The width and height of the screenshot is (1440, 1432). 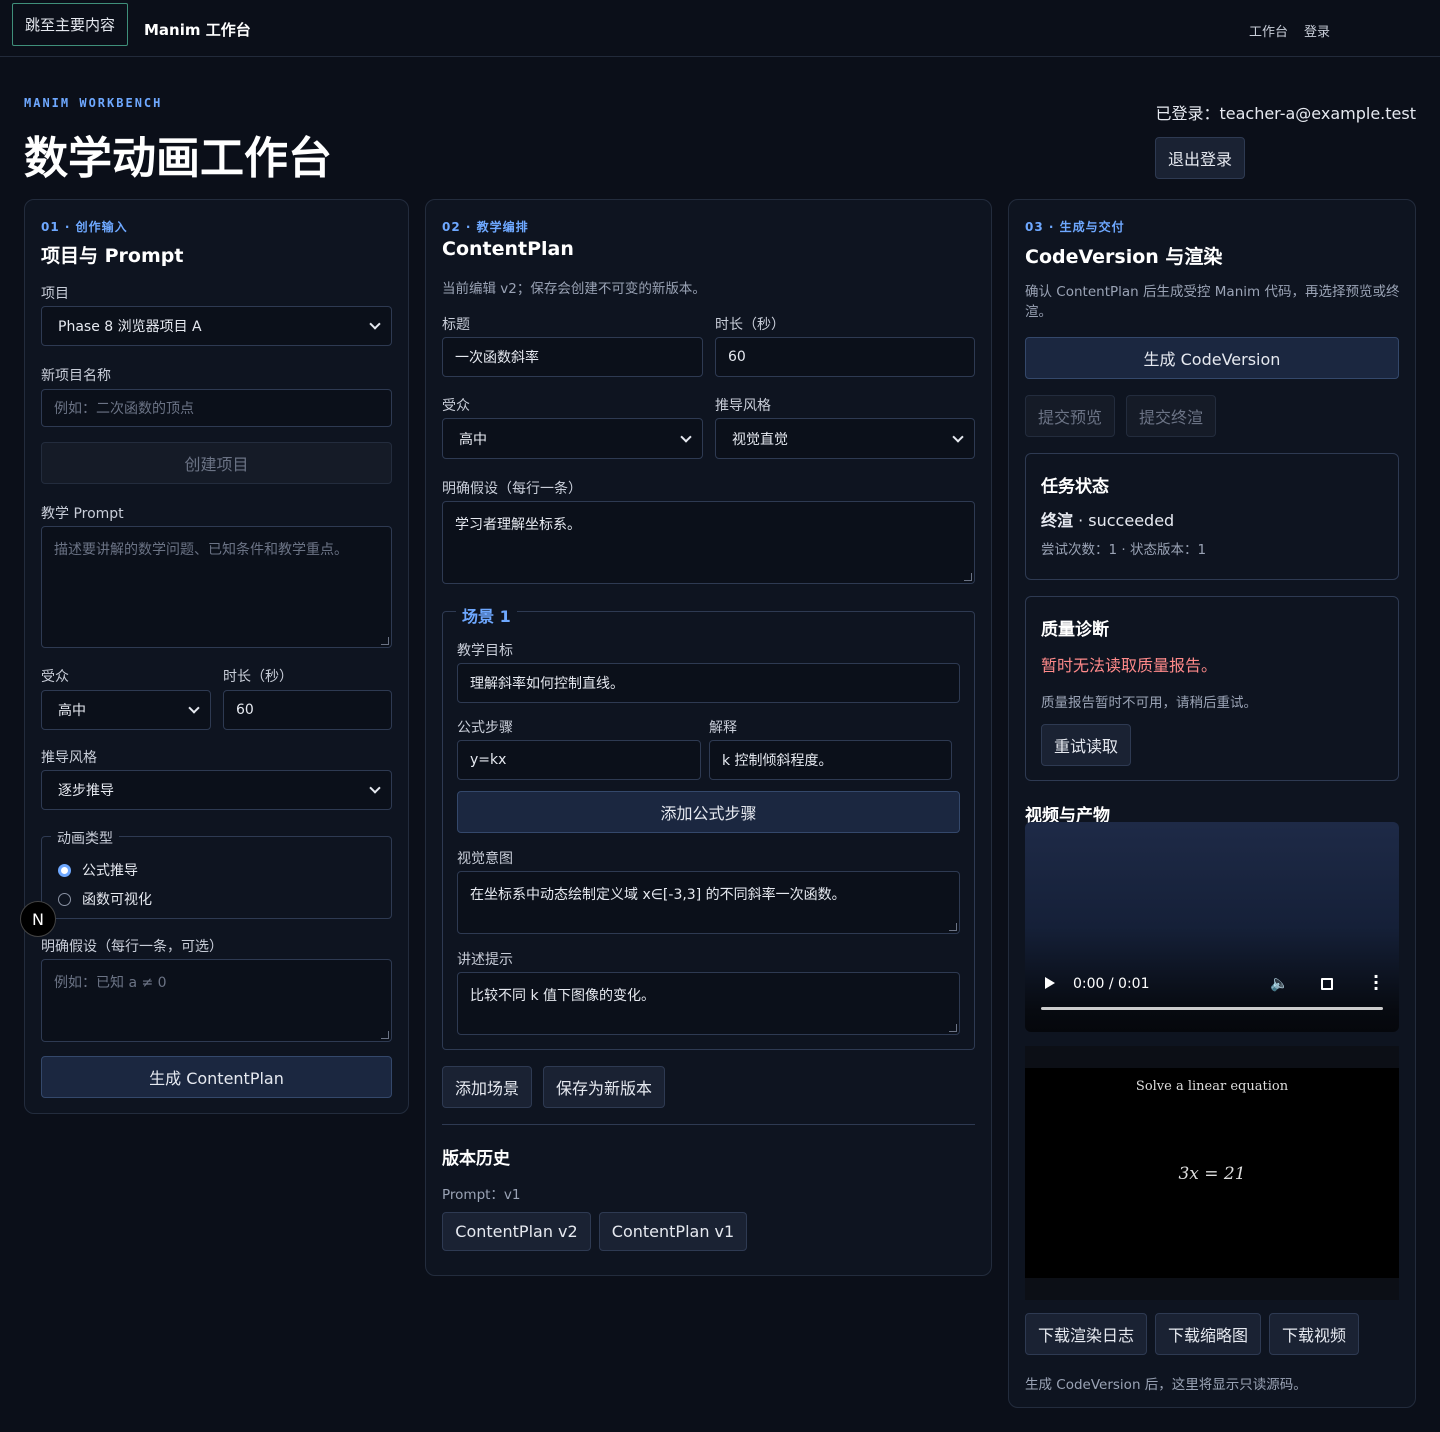 What do you see at coordinates (476, 1159) in the screenshot?
I see `history-title: 版本历史` at bounding box center [476, 1159].